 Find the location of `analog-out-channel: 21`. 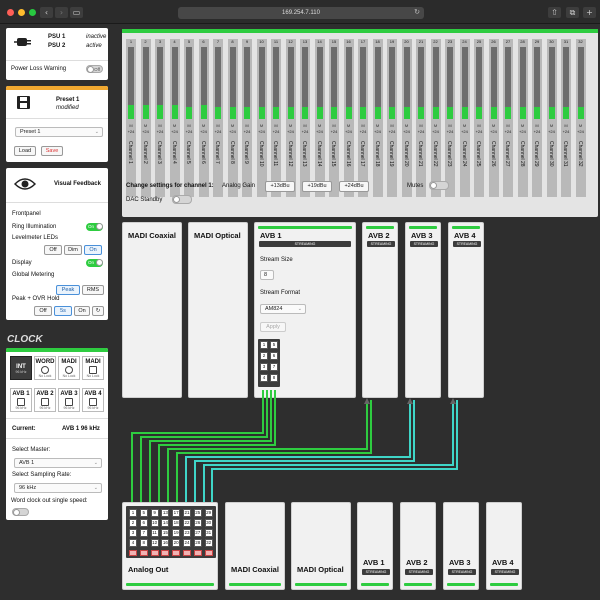

analog-out-channel: 21 is located at coordinates (187, 513).